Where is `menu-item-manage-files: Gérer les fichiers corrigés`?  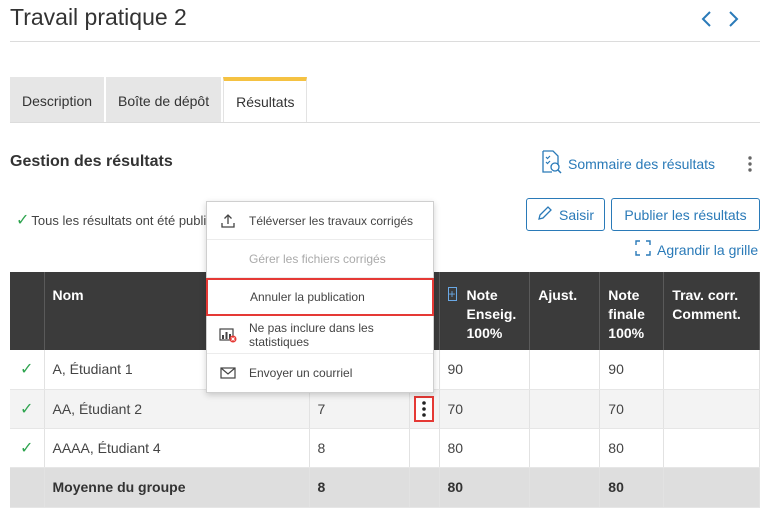
menu-item-manage-files: Gérer les fichiers corrigés is located at coordinates (320, 259).